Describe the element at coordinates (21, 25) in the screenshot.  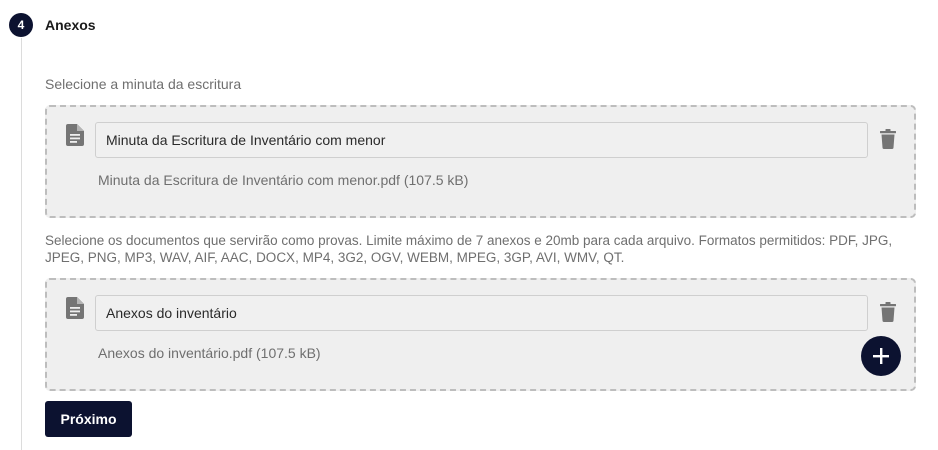
I see `step-number-badge: 4` at that location.